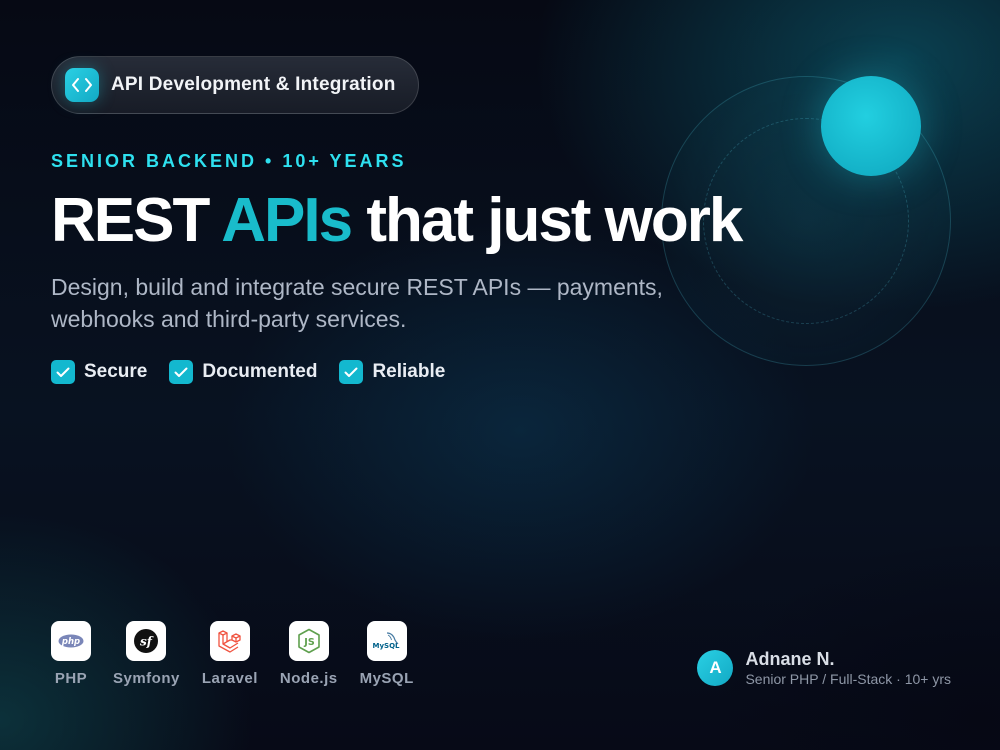  I want to click on mysql-logo-icon: MySQL, so click(386, 641).